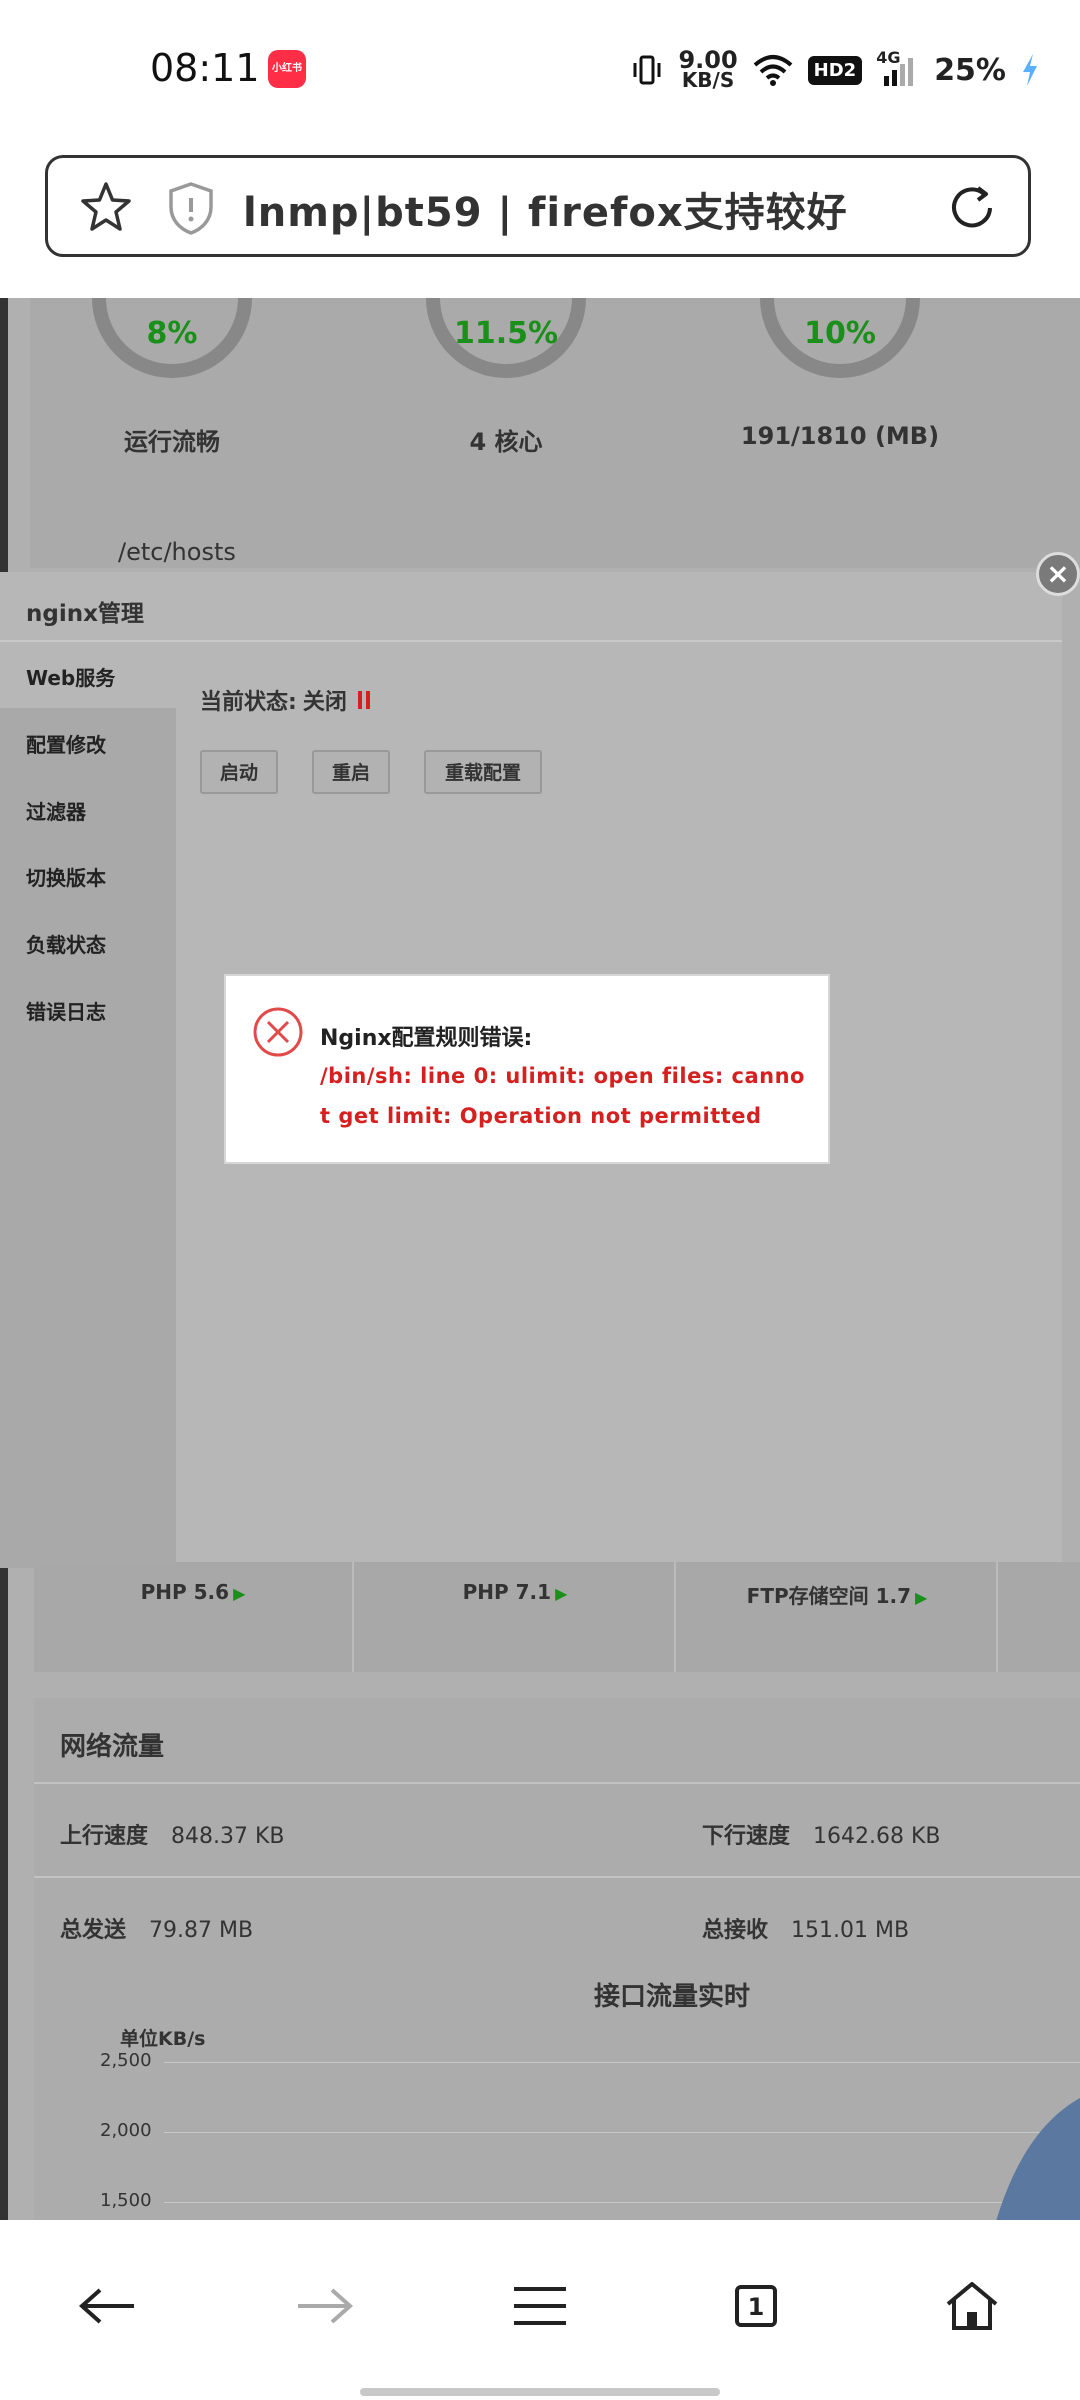 The width and height of the screenshot is (1080, 2400). I want to click on error-x-icon, so click(278, 1032).